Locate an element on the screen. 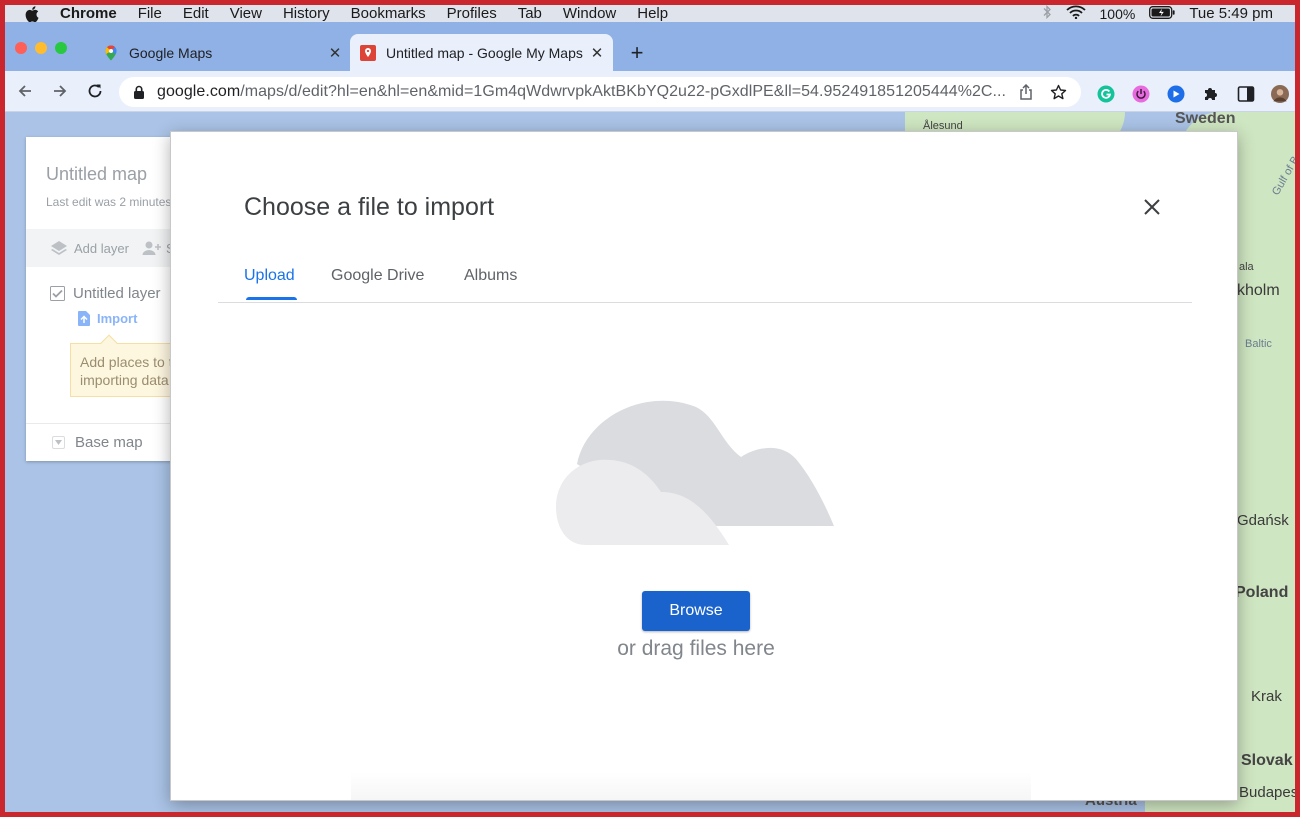  chevron-down-icon is located at coordinates (58, 442).